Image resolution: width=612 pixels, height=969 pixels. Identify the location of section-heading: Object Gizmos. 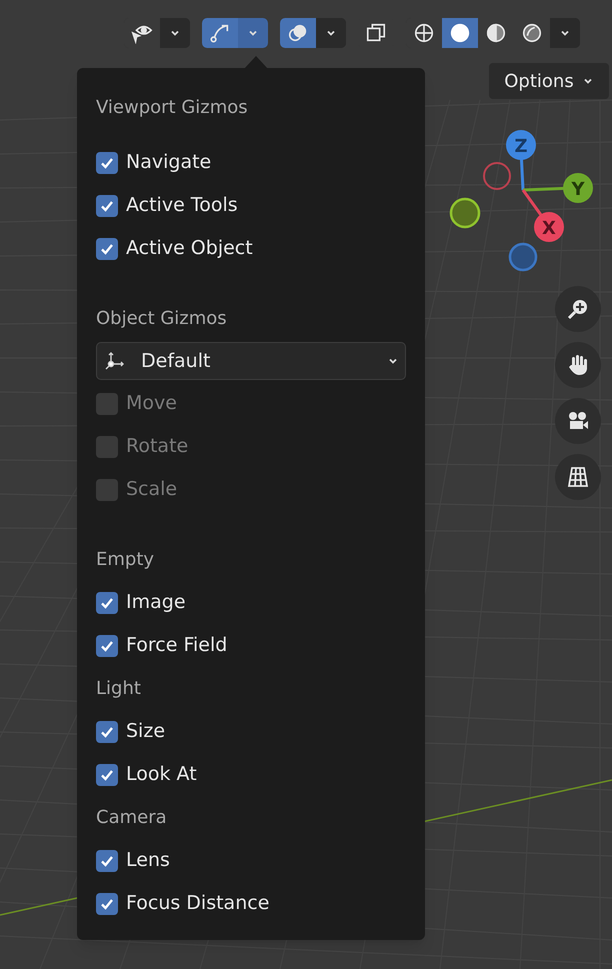
(162, 319).